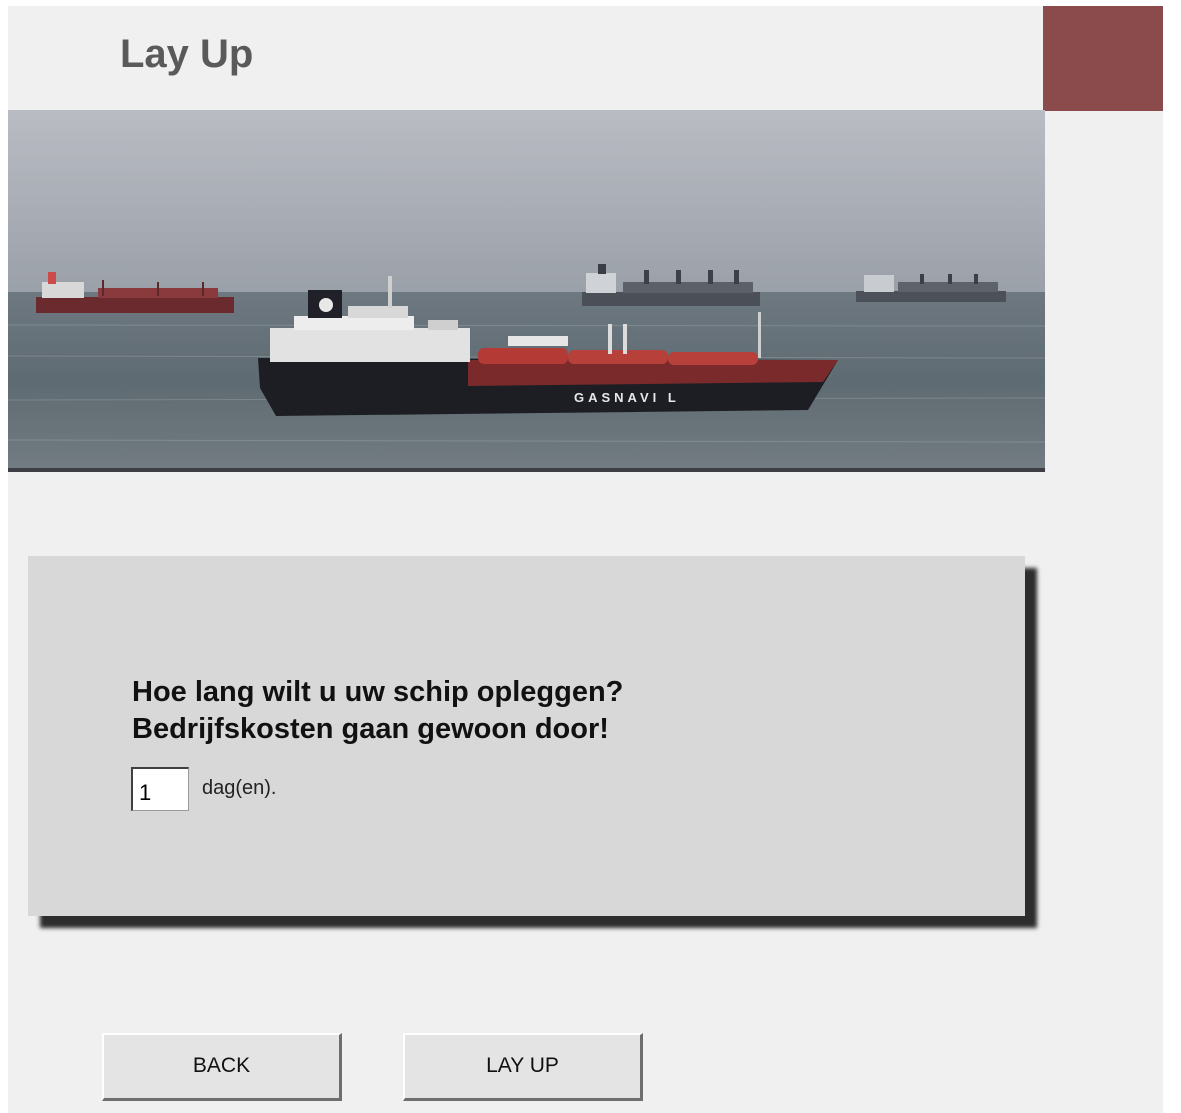 This screenshot has width=1181, height=1113. Describe the element at coordinates (378, 692) in the screenshot. I see `question-line-1: Hoe lang wilt u uw schip opleggen?` at that location.